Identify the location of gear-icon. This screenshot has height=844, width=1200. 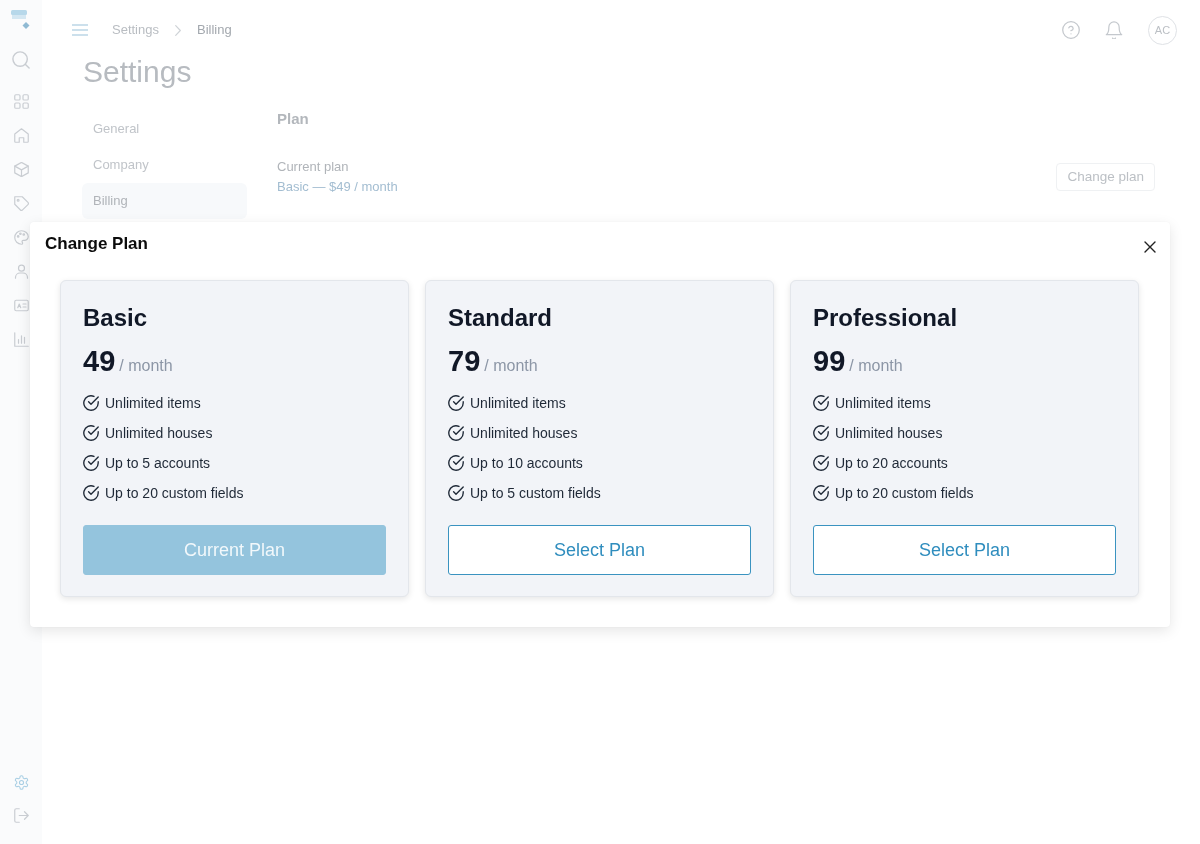
(21, 782).